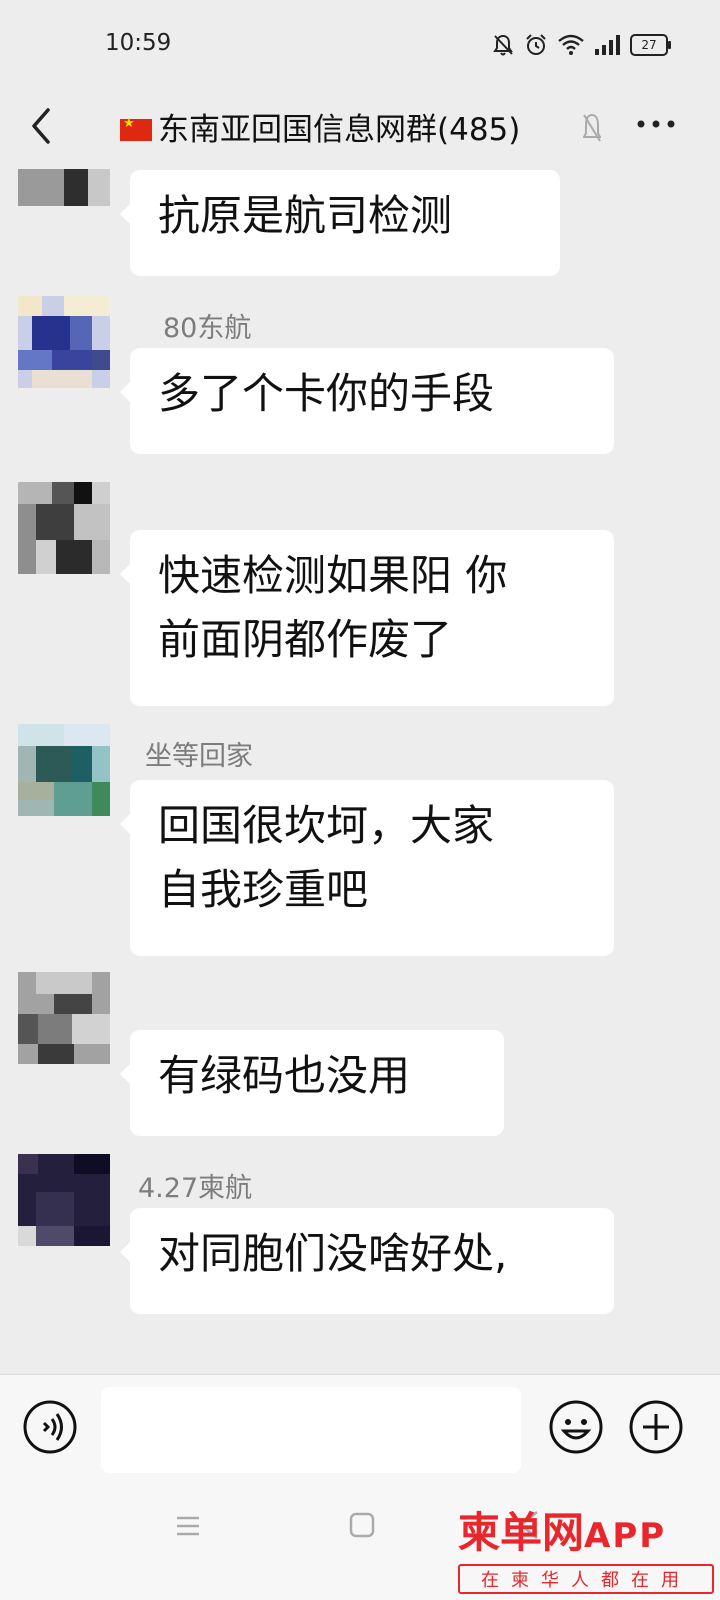  Describe the element at coordinates (625, 1536) in the screenshot. I see `watermark-app-text: APP` at that location.